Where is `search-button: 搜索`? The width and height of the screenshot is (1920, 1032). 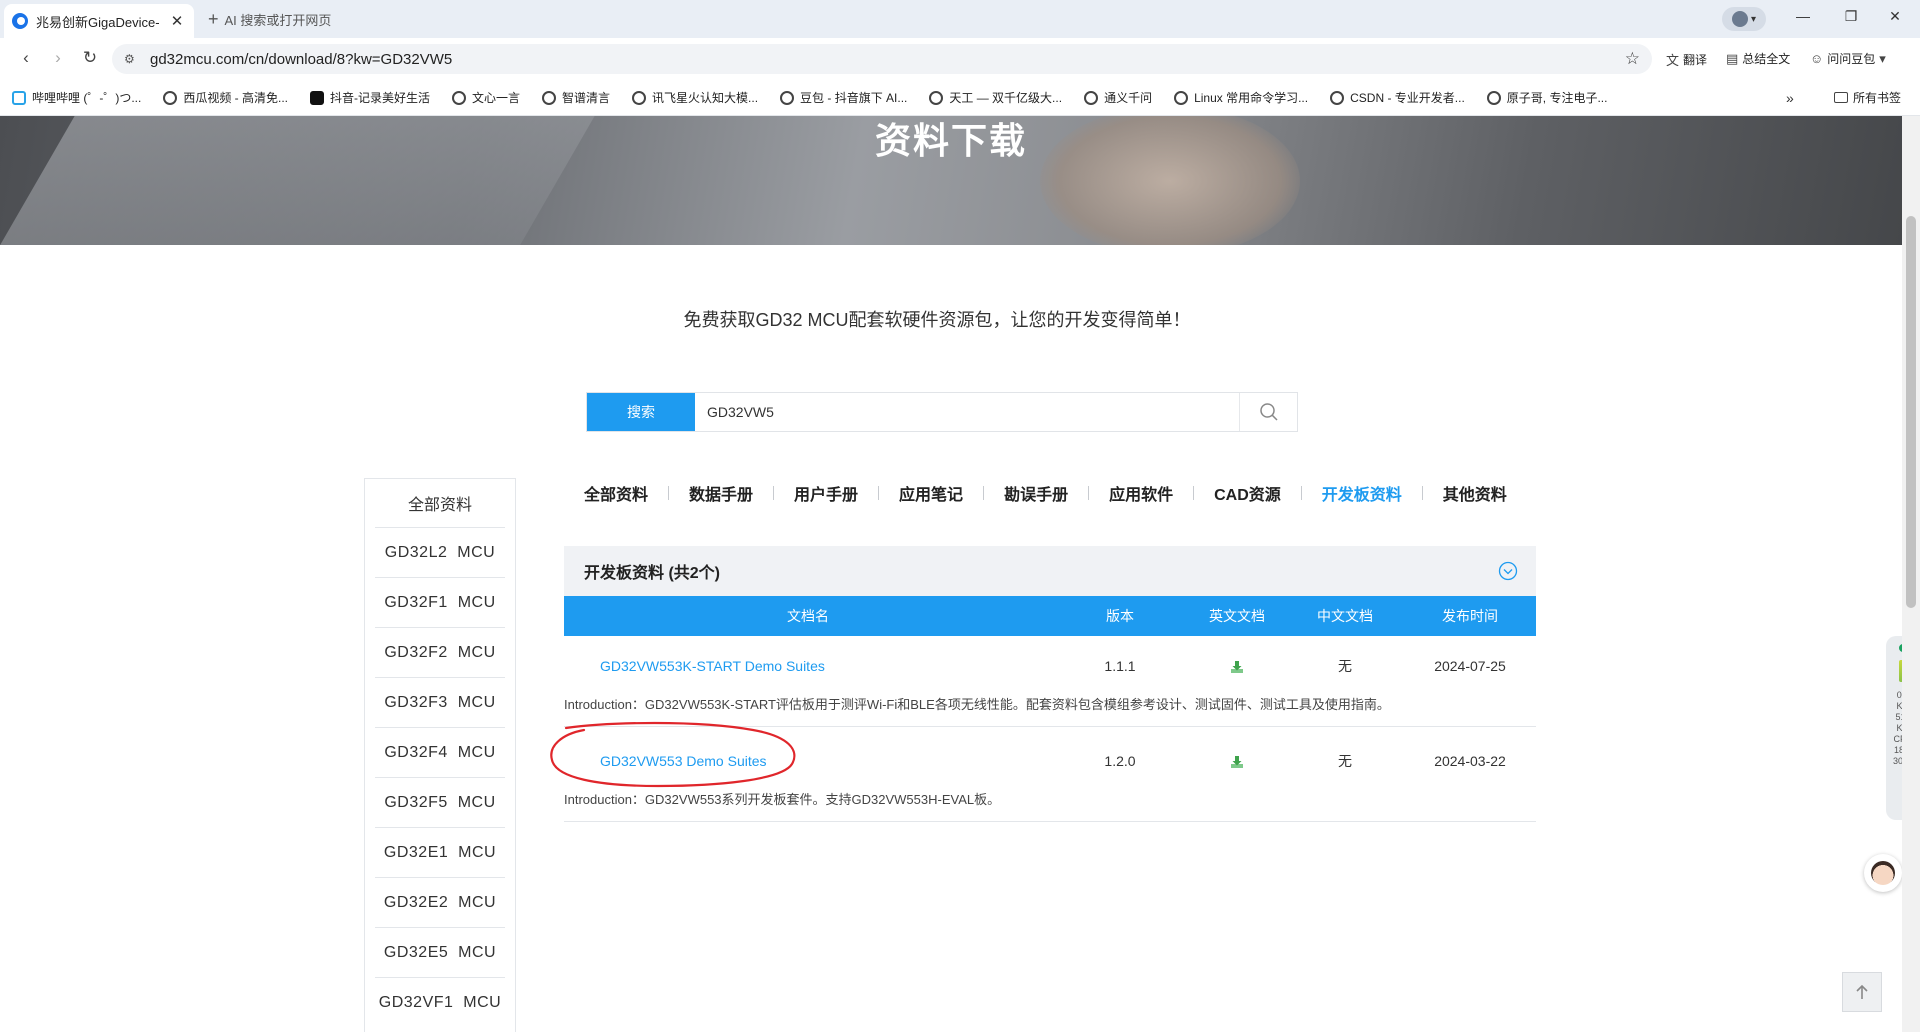 search-button: 搜索 is located at coordinates (641, 412).